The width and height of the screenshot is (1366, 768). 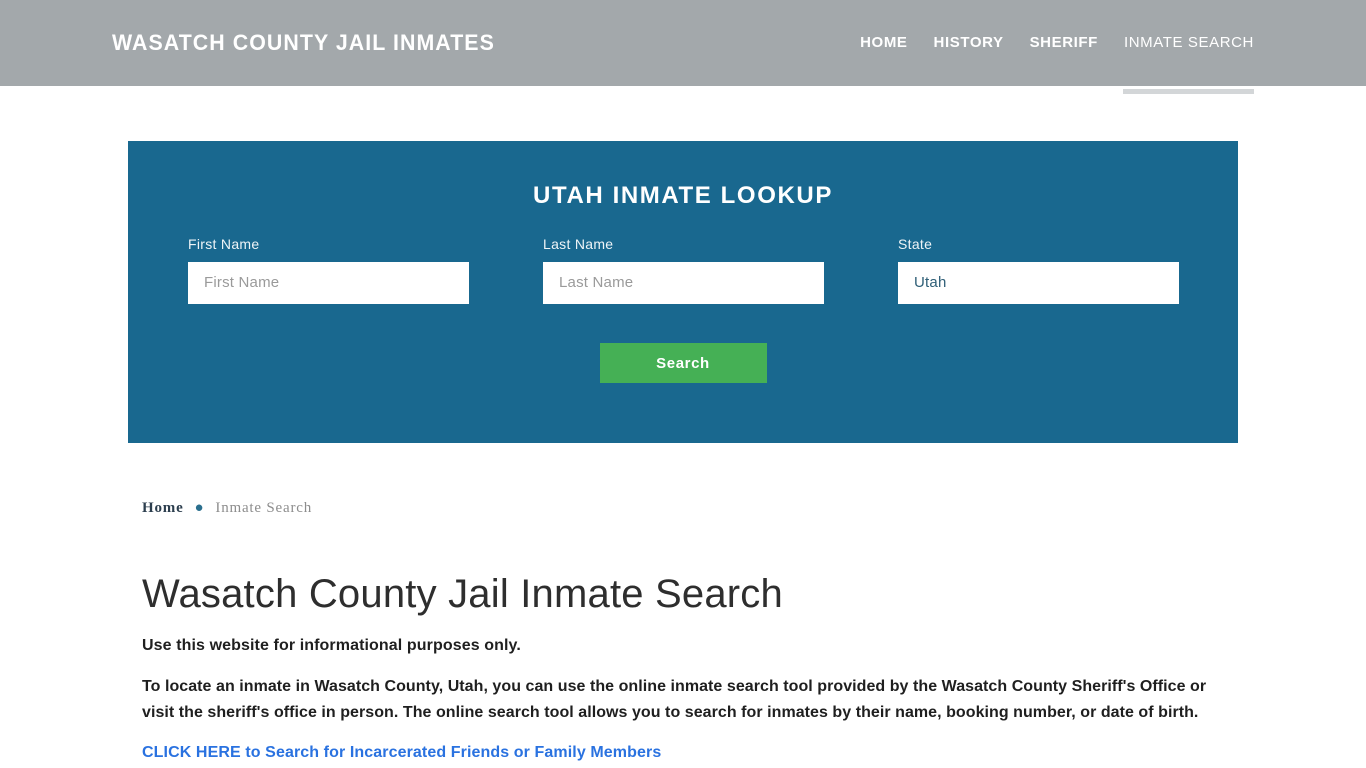 I want to click on last-name-label: Last Name, so click(x=578, y=244).